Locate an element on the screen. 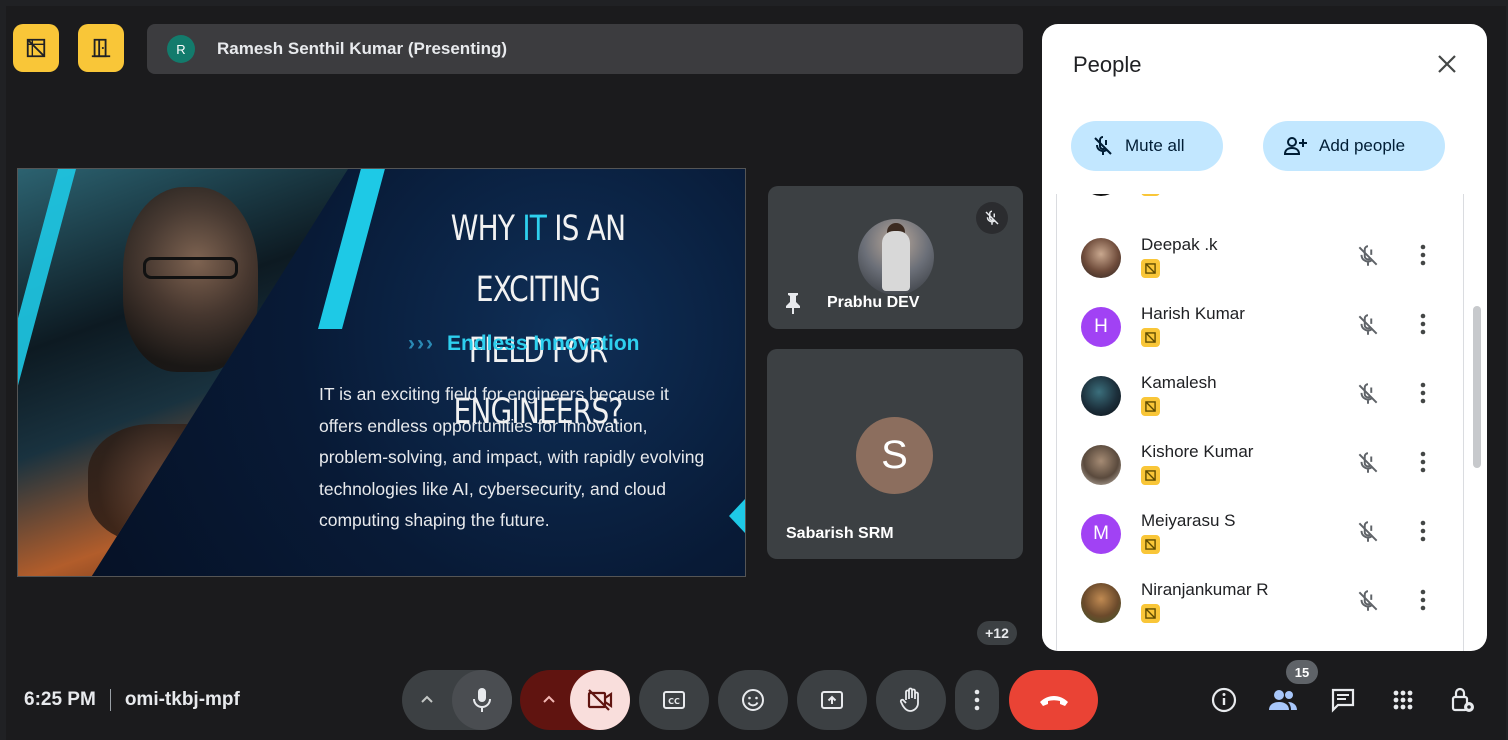 The image size is (1508, 740). presenter-label: Ramesh Senthil Kumar (Presenting) is located at coordinates (362, 48).